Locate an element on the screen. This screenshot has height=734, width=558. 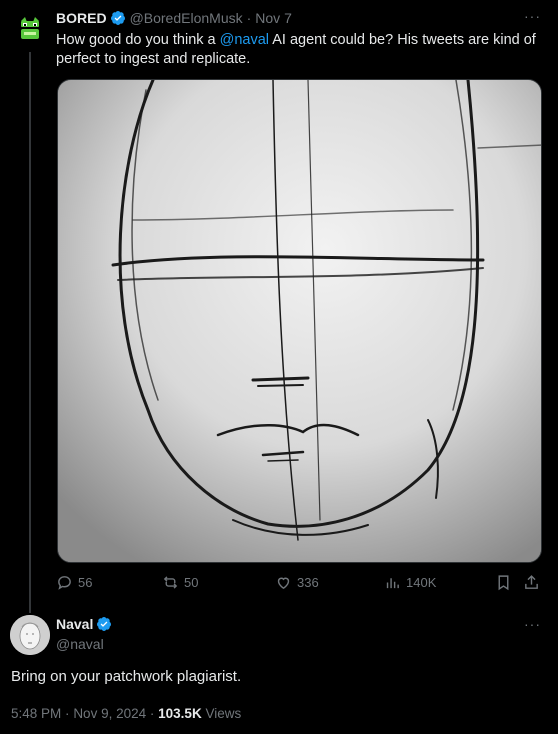
reply-more-options-icon: ··· is located at coordinates (532, 624).